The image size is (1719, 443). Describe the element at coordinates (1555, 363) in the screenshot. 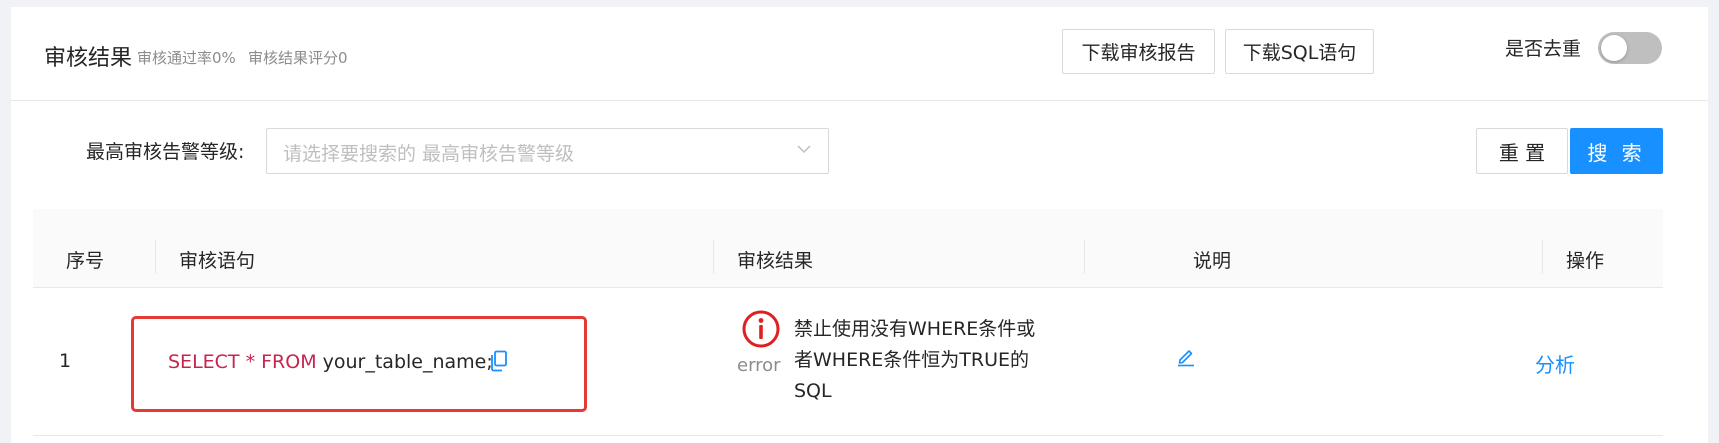

I see `analyze-link: 分析` at that location.